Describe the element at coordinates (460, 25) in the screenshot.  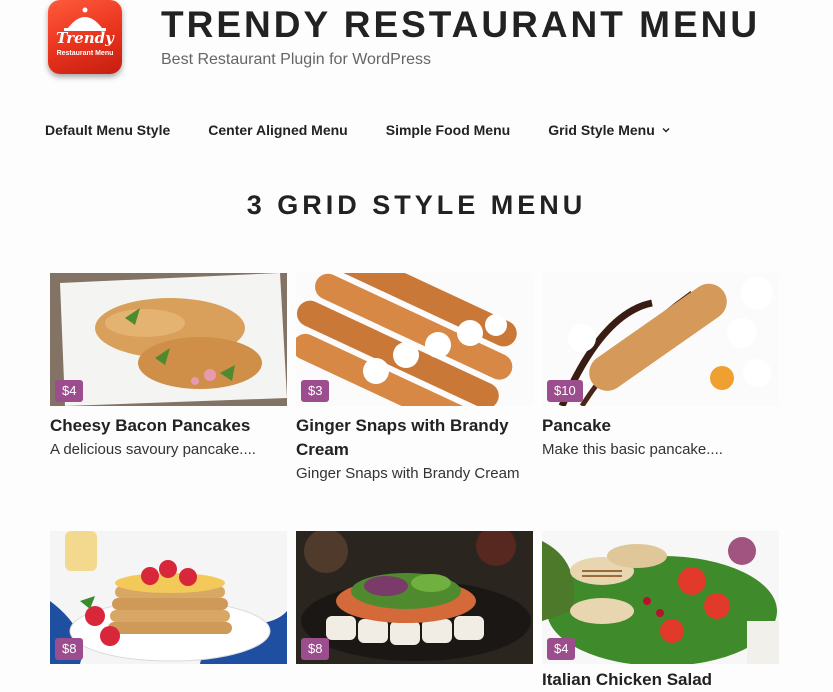
I see `site-title: TRENDY RESTAURANT MENU` at that location.